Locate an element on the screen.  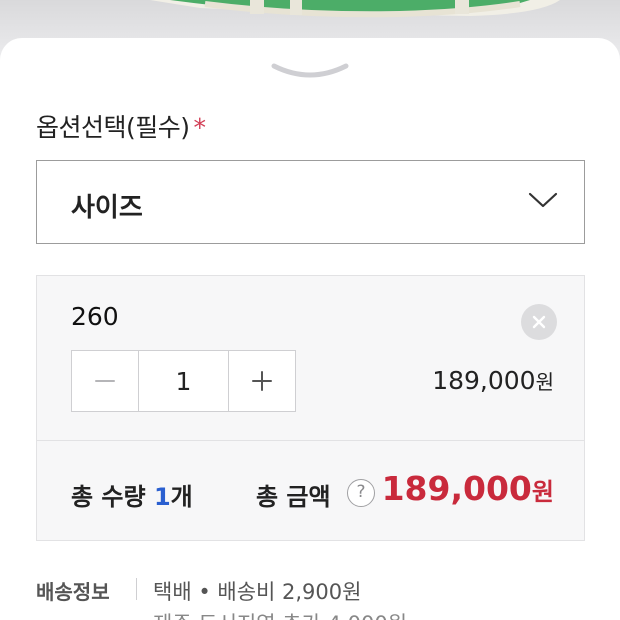
shipping-extra-fee: 제주 도서지역 추가 4,000원 is located at coordinates (280, 614).